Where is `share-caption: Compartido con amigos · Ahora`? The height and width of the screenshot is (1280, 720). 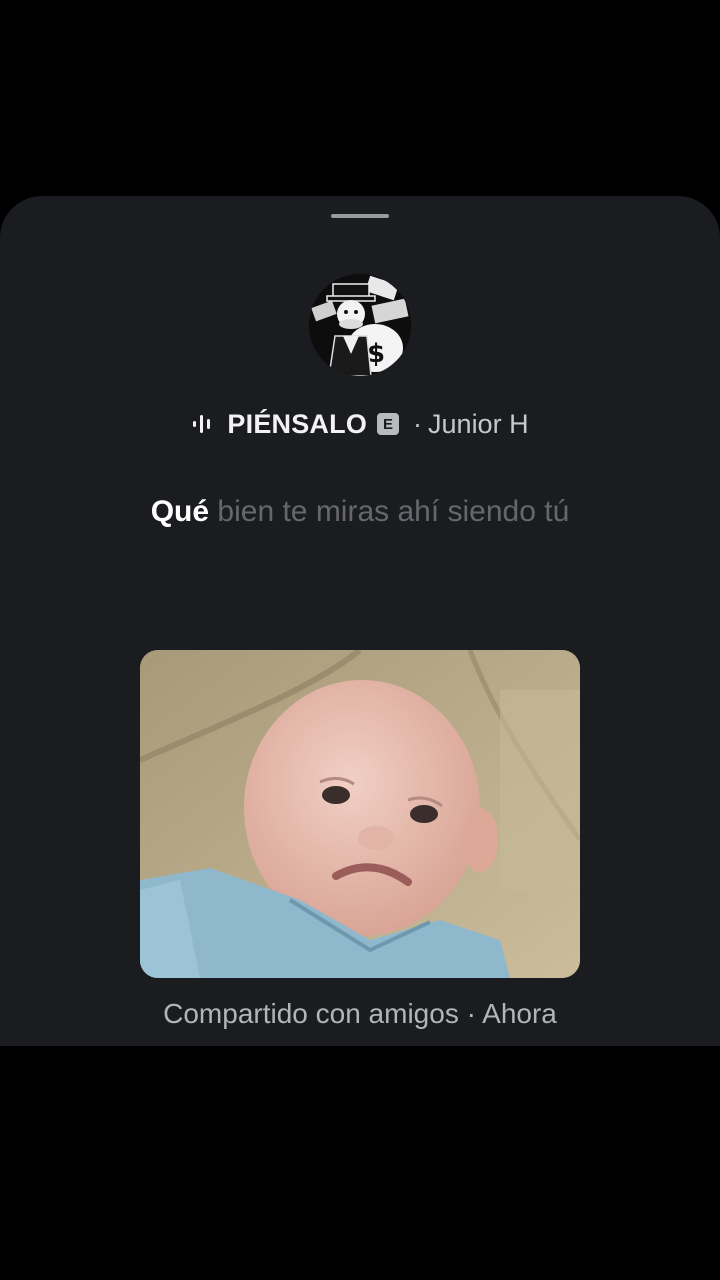 share-caption: Compartido con amigos · Ahora is located at coordinates (360, 1013).